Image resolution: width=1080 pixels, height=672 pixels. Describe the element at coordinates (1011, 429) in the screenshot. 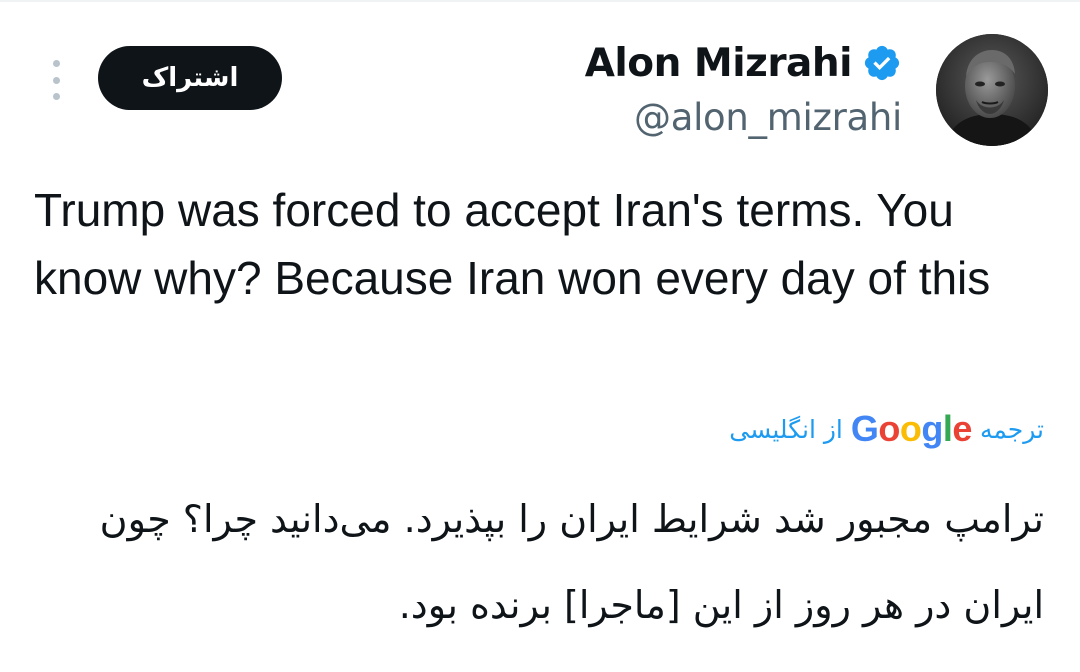

I see `translate-prefix: ترجمه` at that location.